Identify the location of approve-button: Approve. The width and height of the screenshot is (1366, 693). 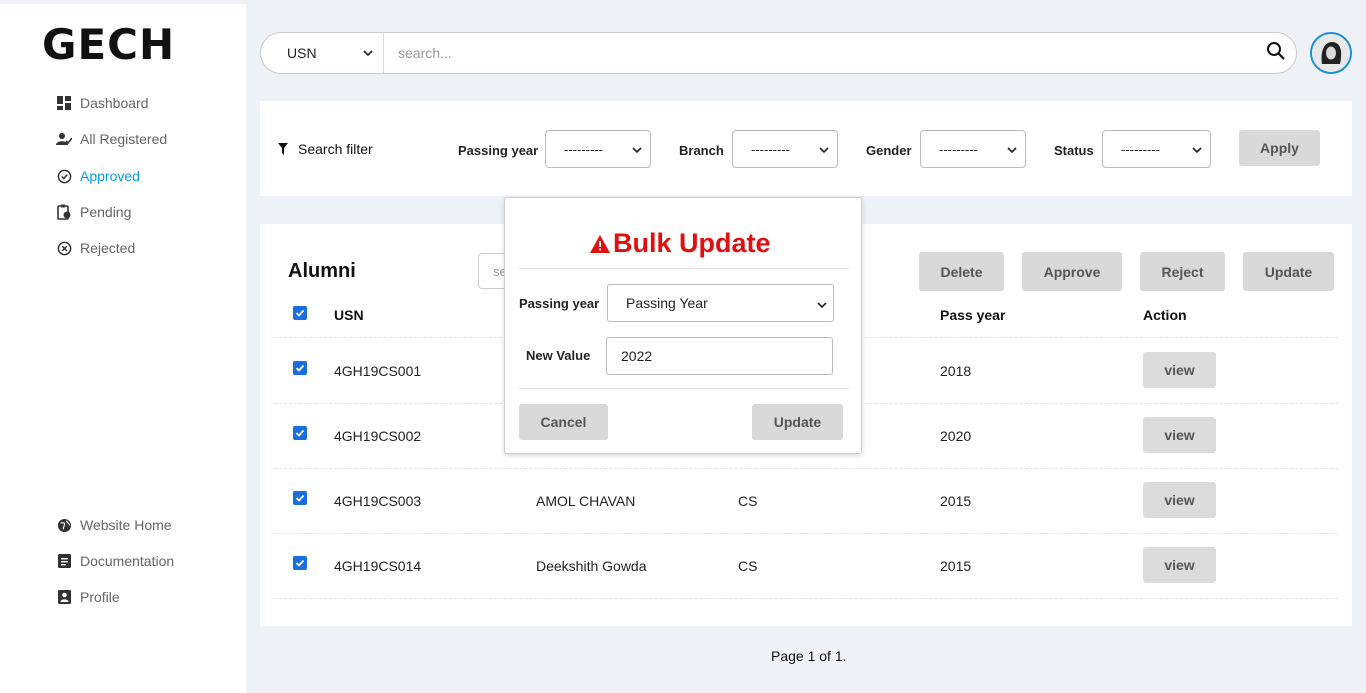
(1072, 271).